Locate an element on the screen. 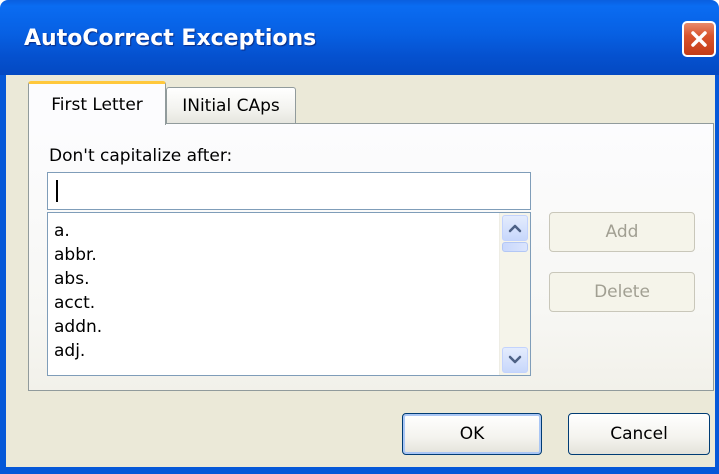 Image resolution: width=719 pixels, height=474 pixels. scroll-down-button is located at coordinates (515, 360).